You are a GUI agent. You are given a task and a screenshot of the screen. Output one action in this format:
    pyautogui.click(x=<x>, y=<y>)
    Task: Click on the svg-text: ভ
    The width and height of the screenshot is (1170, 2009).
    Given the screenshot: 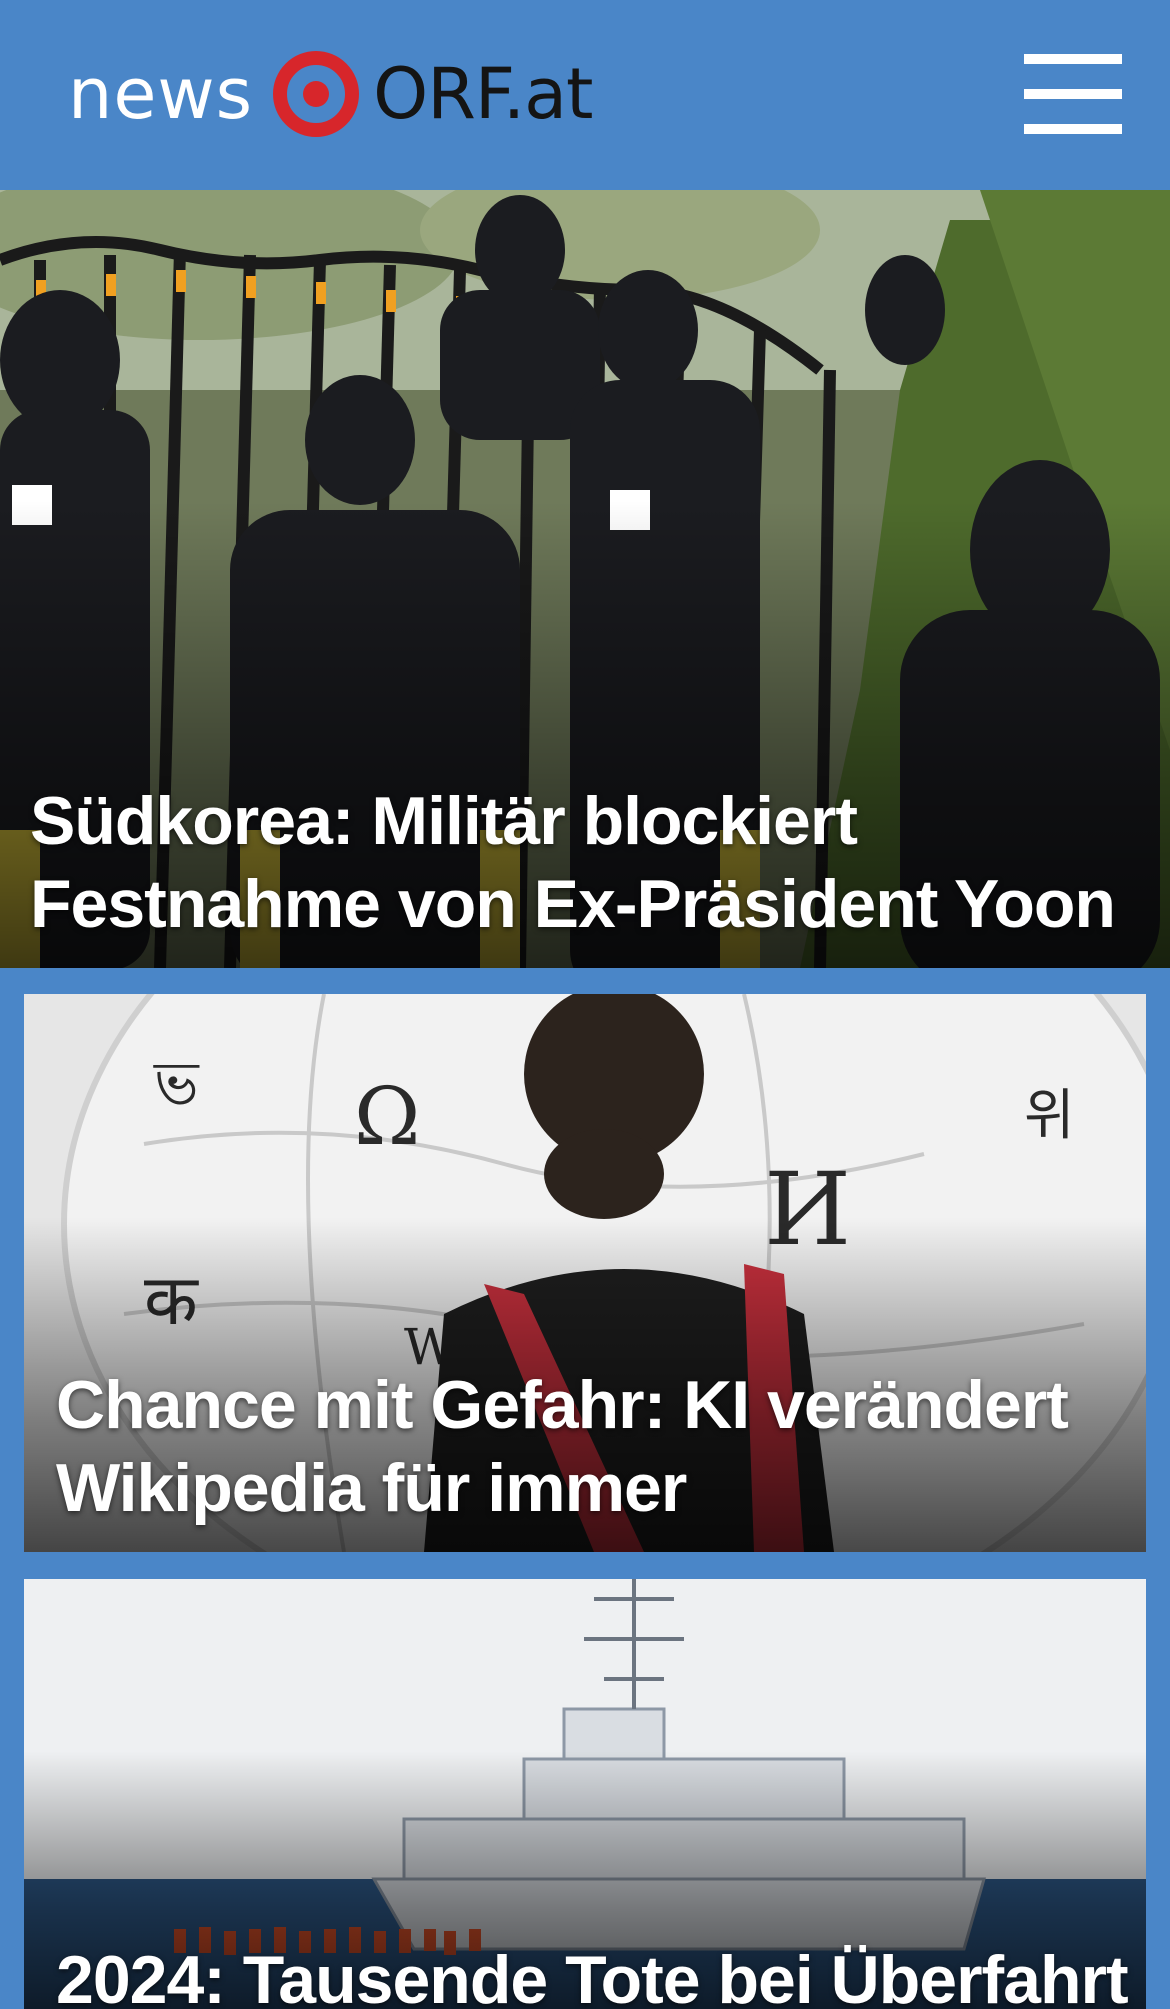 What is the action you would take?
    pyautogui.click(x=176, y=1084)
    